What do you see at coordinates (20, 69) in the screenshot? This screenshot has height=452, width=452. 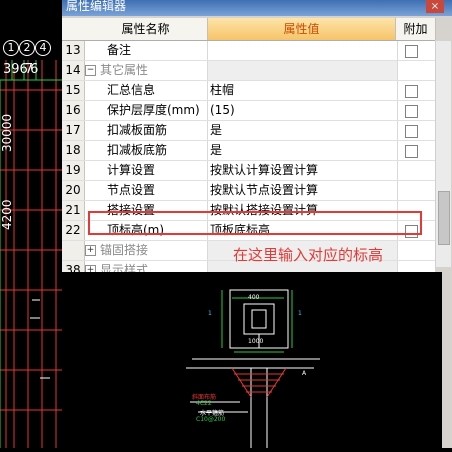 I see `top-dimension: 39676` at bounding box center [20, 69].